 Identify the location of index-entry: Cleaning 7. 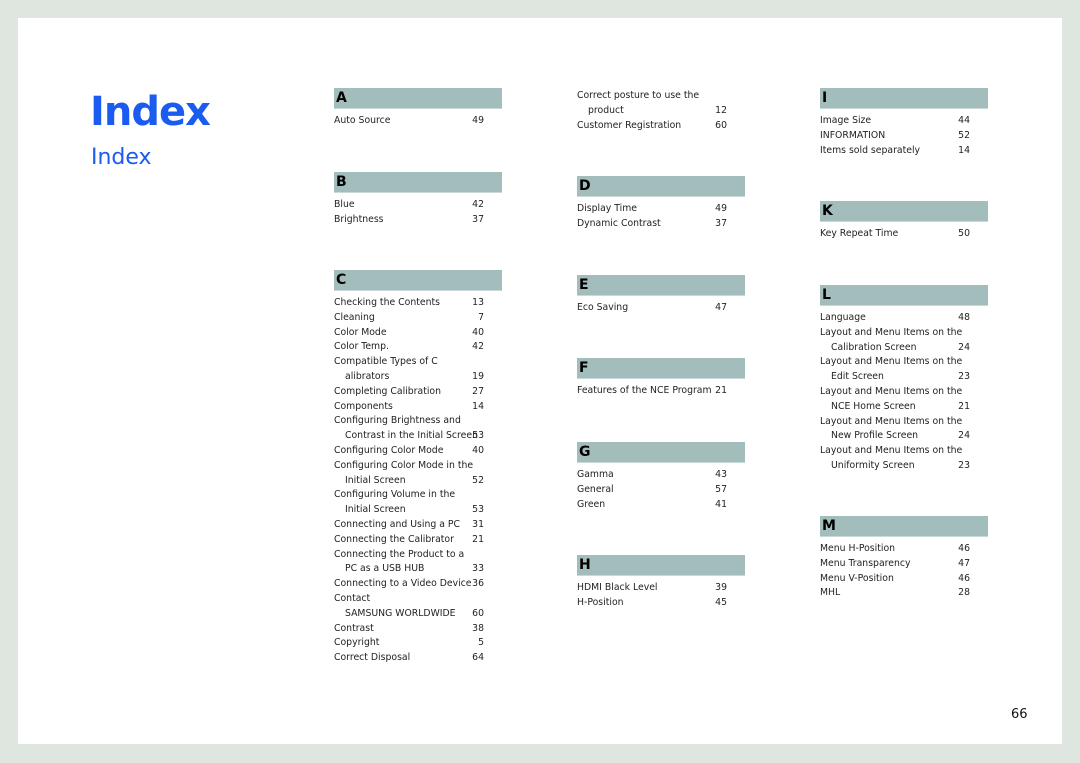
(418, 318).